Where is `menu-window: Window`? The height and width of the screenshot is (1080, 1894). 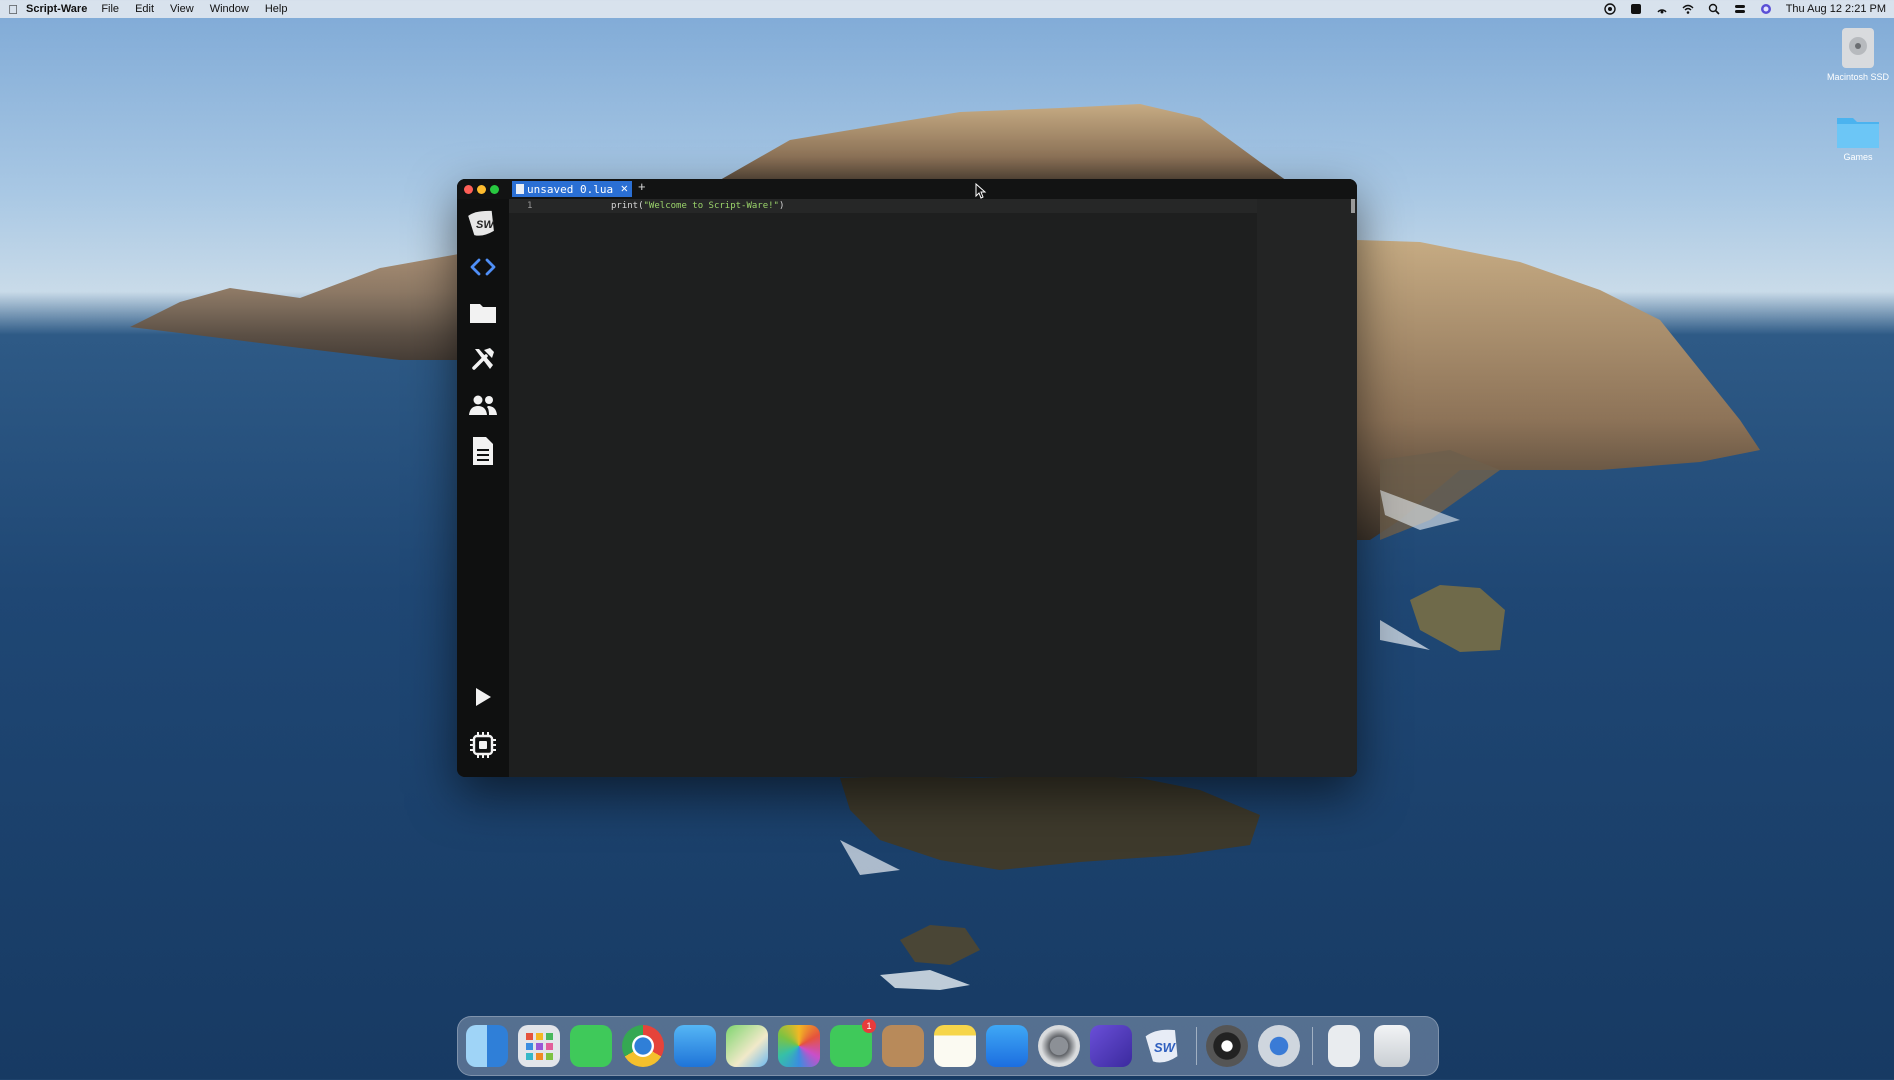
menu-window: Window is located at coordinates (229, 9).